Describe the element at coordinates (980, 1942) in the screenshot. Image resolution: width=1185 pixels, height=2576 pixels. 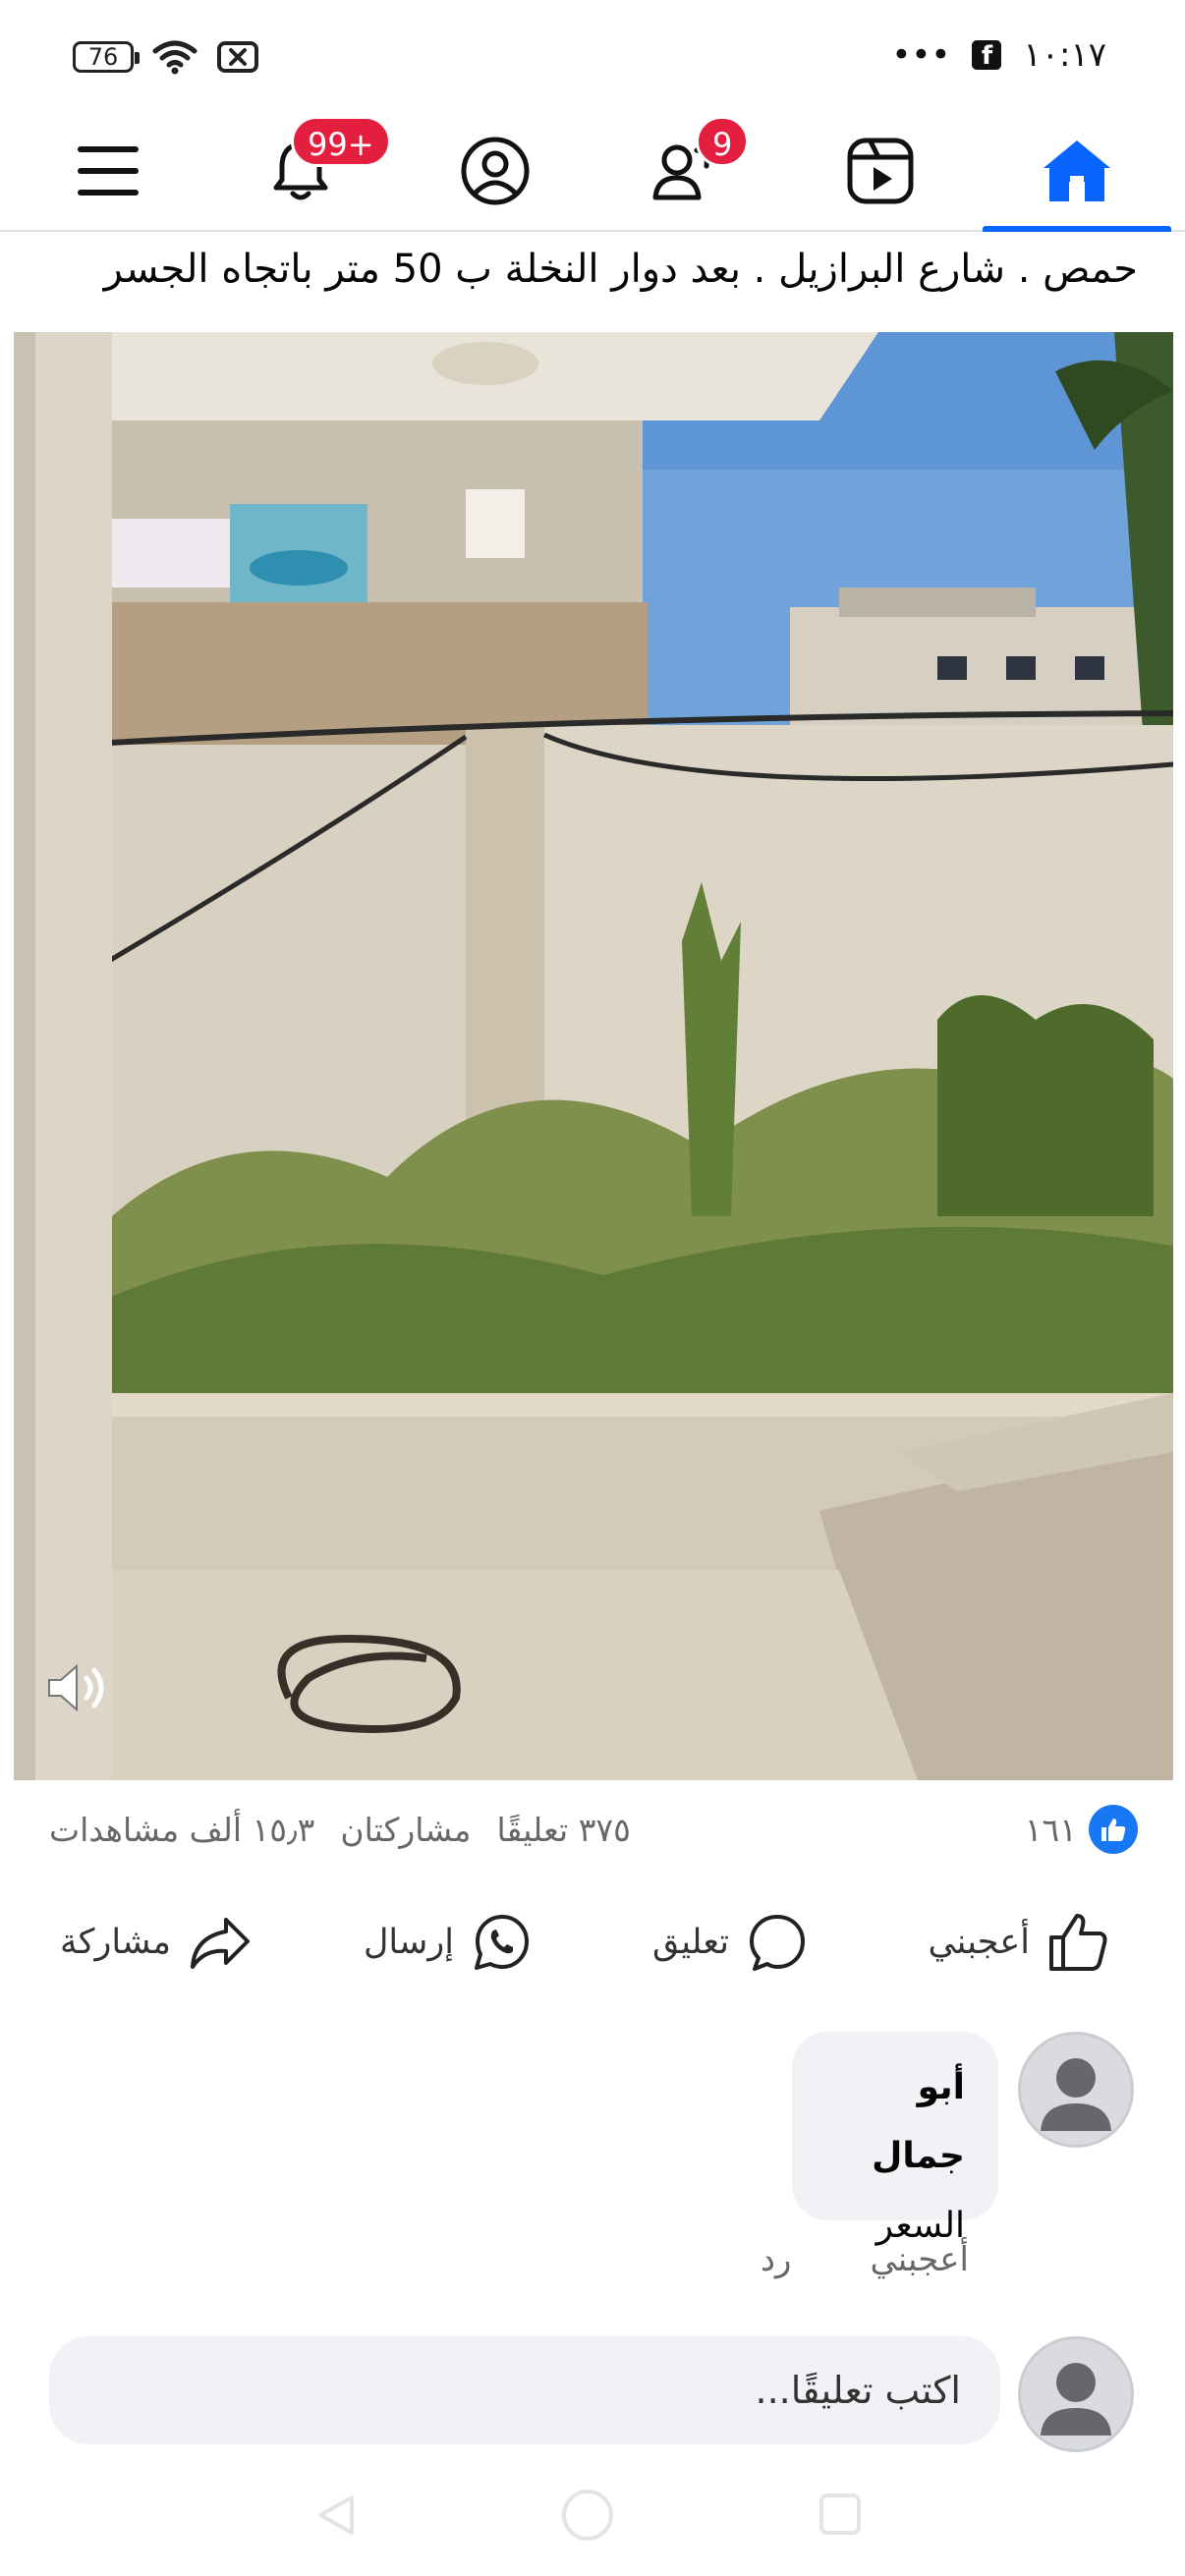
I see `like-label: أعجبني` at that location.